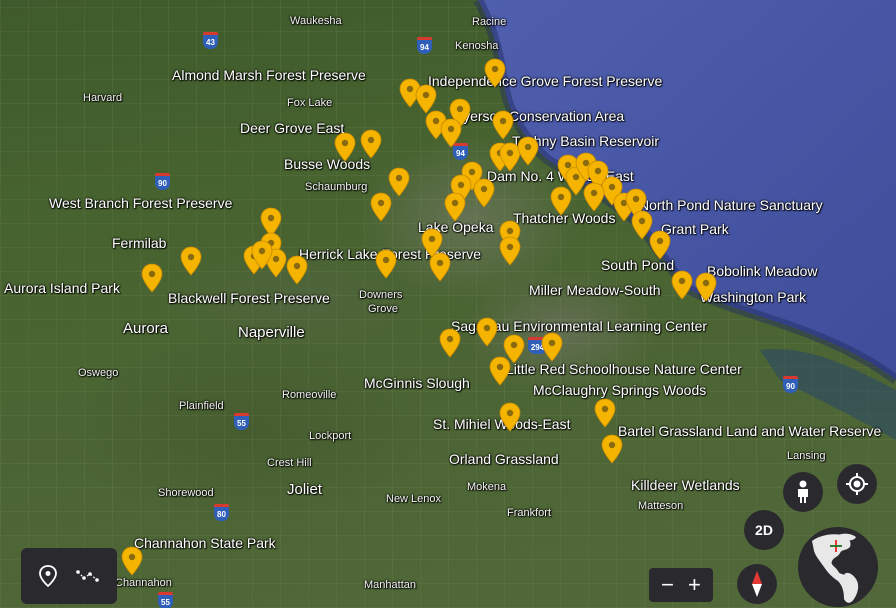 This screenshot has width=896, height=608. I want to click on zoom-out-button: −, so click(667, 585).